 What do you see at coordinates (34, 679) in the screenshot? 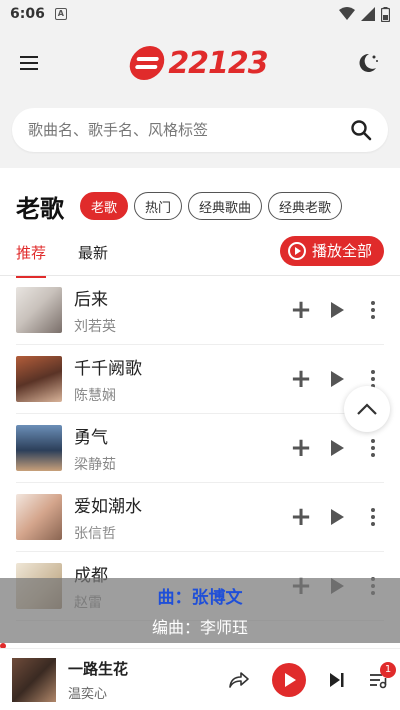
I see `player-album-cover` at bounding box center [34, 679].